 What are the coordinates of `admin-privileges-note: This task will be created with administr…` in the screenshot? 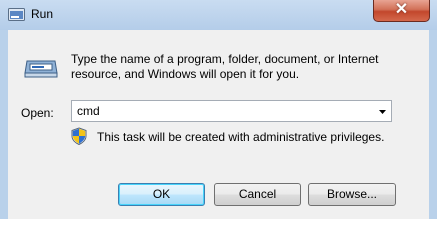 It's located at (241, 137).